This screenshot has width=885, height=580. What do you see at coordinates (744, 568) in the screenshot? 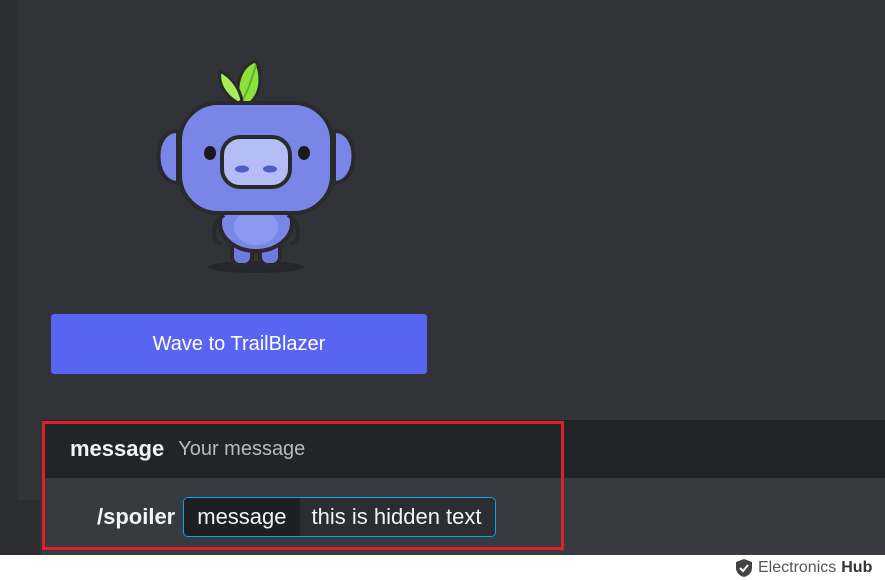
I see `shield-logo-icon` at bounding box center [744, 568].